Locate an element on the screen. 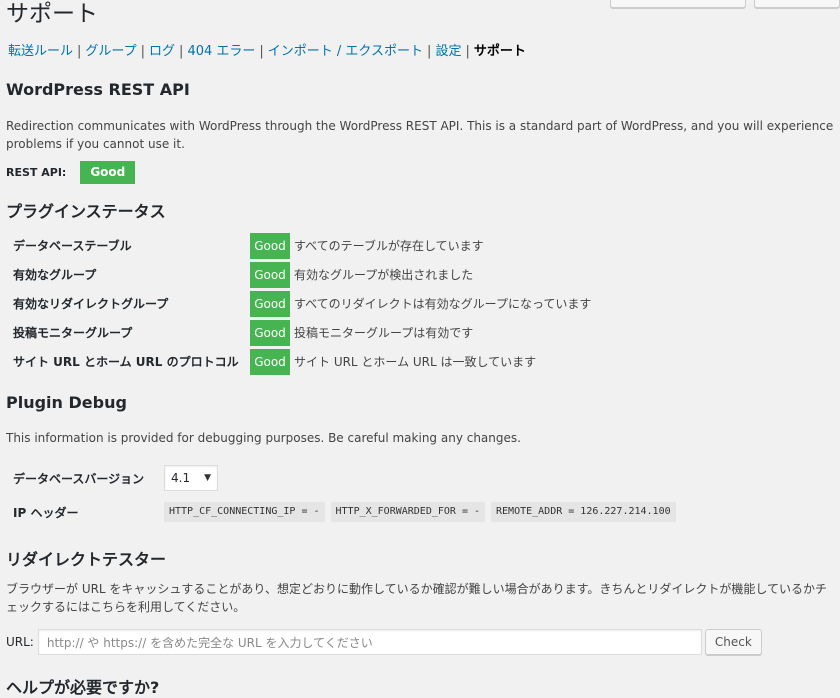  status-message: サイト URL とホーム URL は一致しています is located at coordinates (415, 362).